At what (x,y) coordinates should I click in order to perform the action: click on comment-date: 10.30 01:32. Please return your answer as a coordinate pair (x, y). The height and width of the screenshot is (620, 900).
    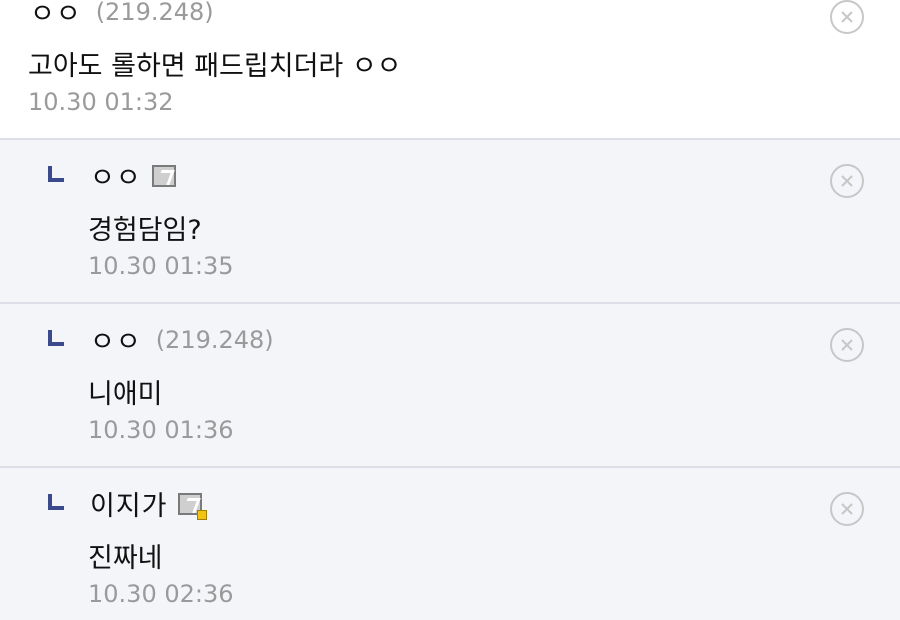
    Looking at the image, I should click on (101, 102).